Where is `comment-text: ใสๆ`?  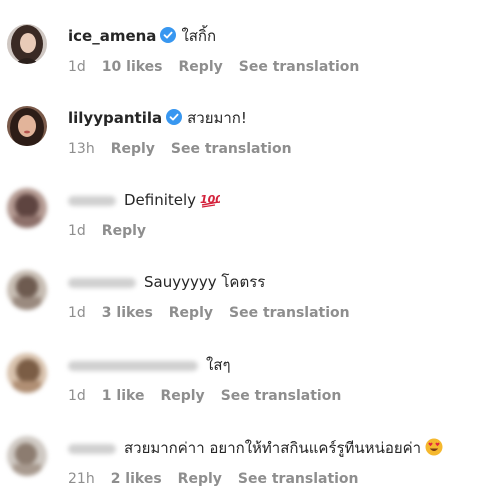 comment-text: ใสๆ is located at coordinates (218, 365).